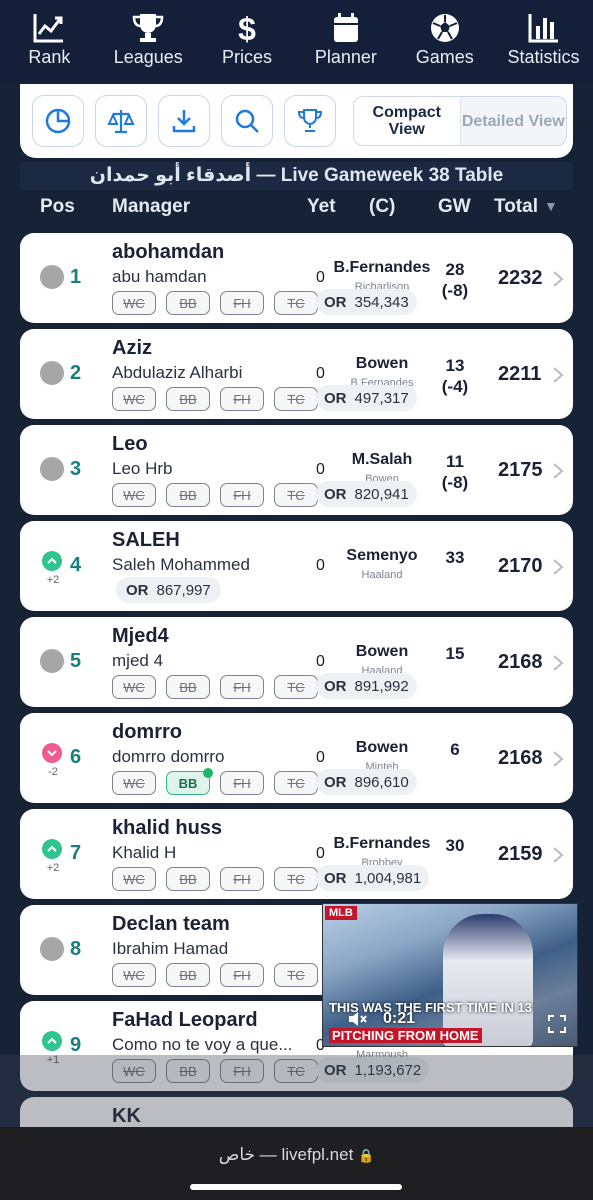  Describe the element at coordinates (399, 1018) in the screenshot. I see `video-time: 0:21` at that location.